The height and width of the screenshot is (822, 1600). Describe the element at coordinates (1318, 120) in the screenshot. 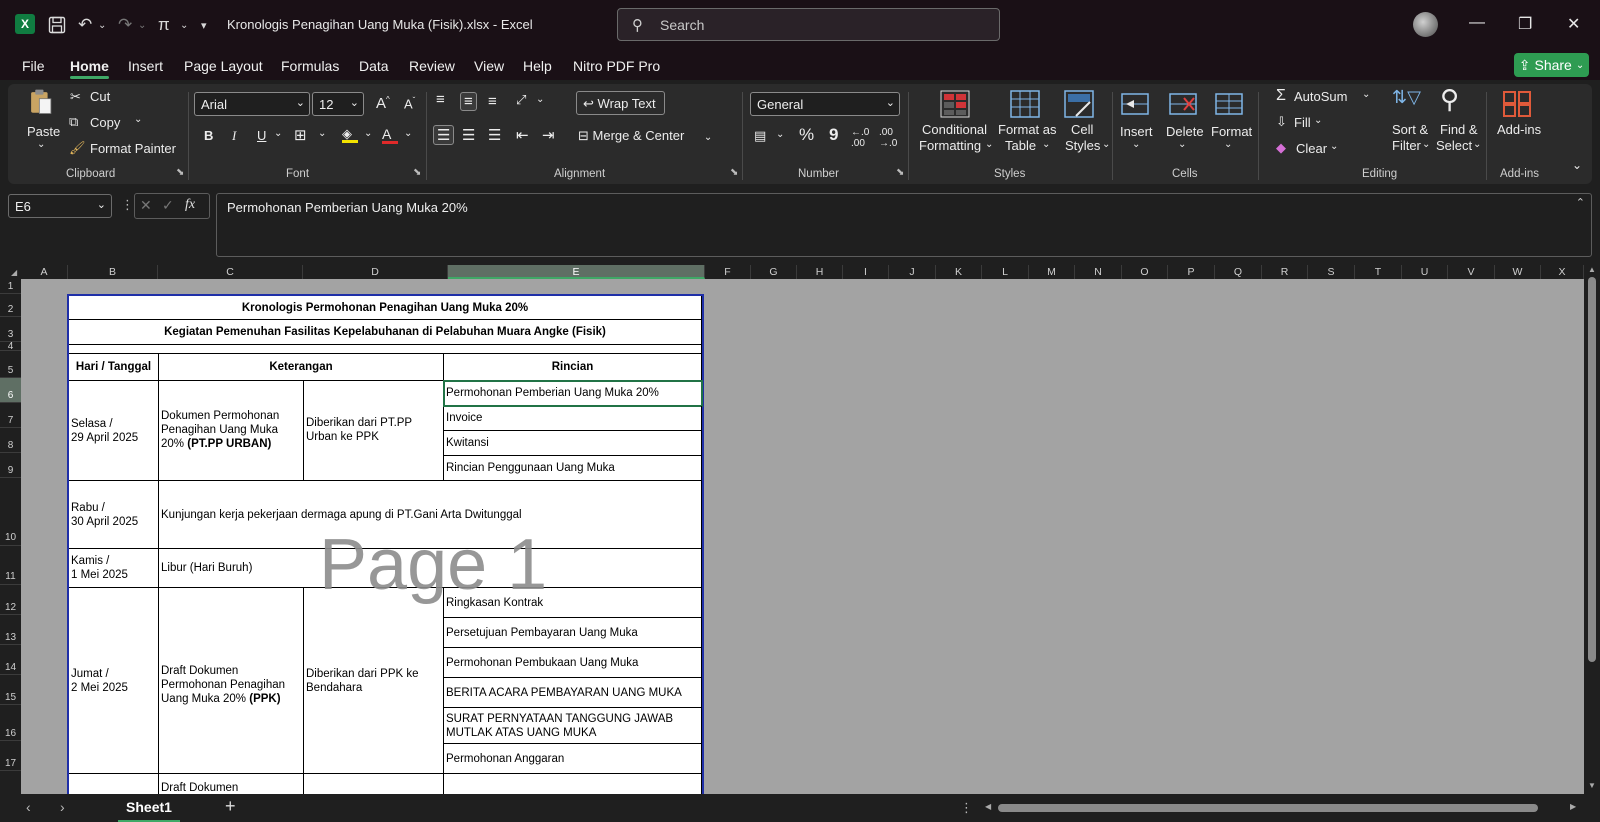

I see `fill-dropdown-icon: ⌄` at that location.